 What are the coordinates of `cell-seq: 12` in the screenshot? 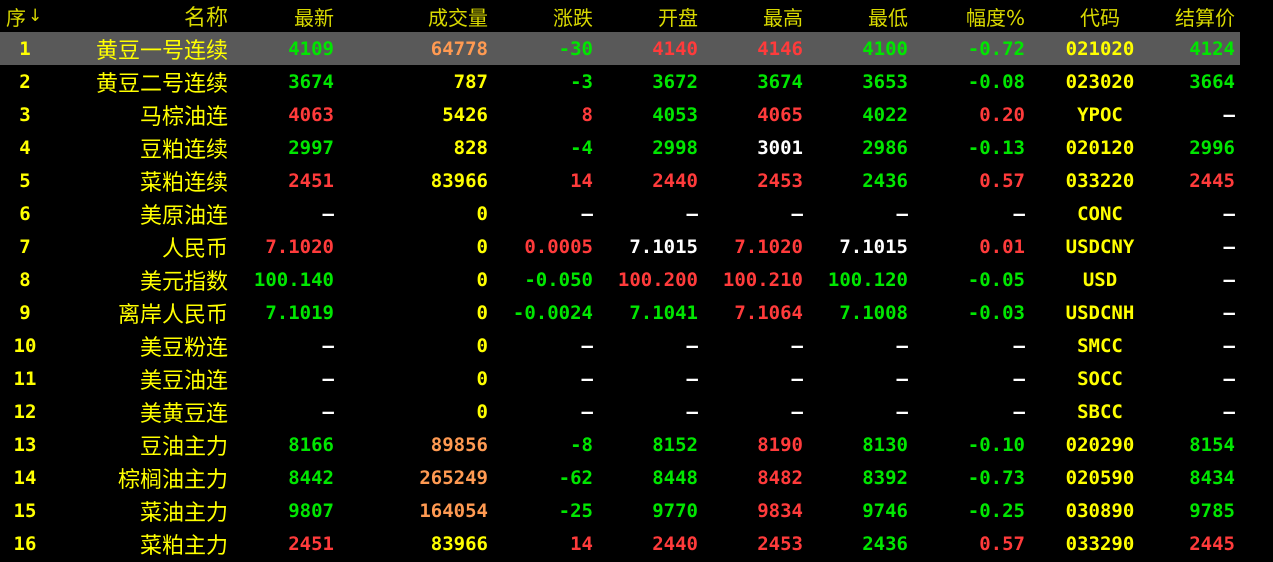 It's located at (25, 411).